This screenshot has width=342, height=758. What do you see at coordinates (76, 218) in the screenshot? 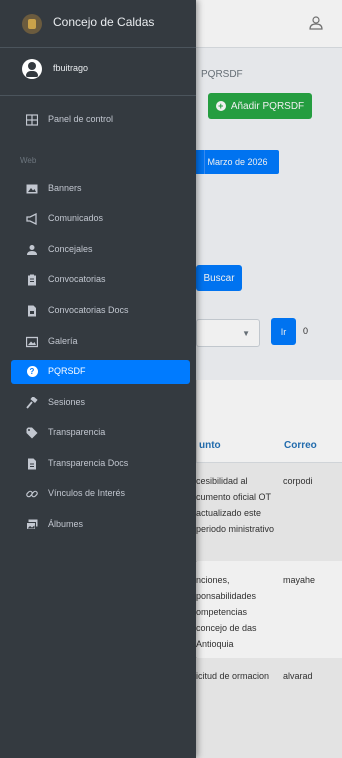
I see `sidebar-item-label: Comunicados` at bounding box center [76, 218].